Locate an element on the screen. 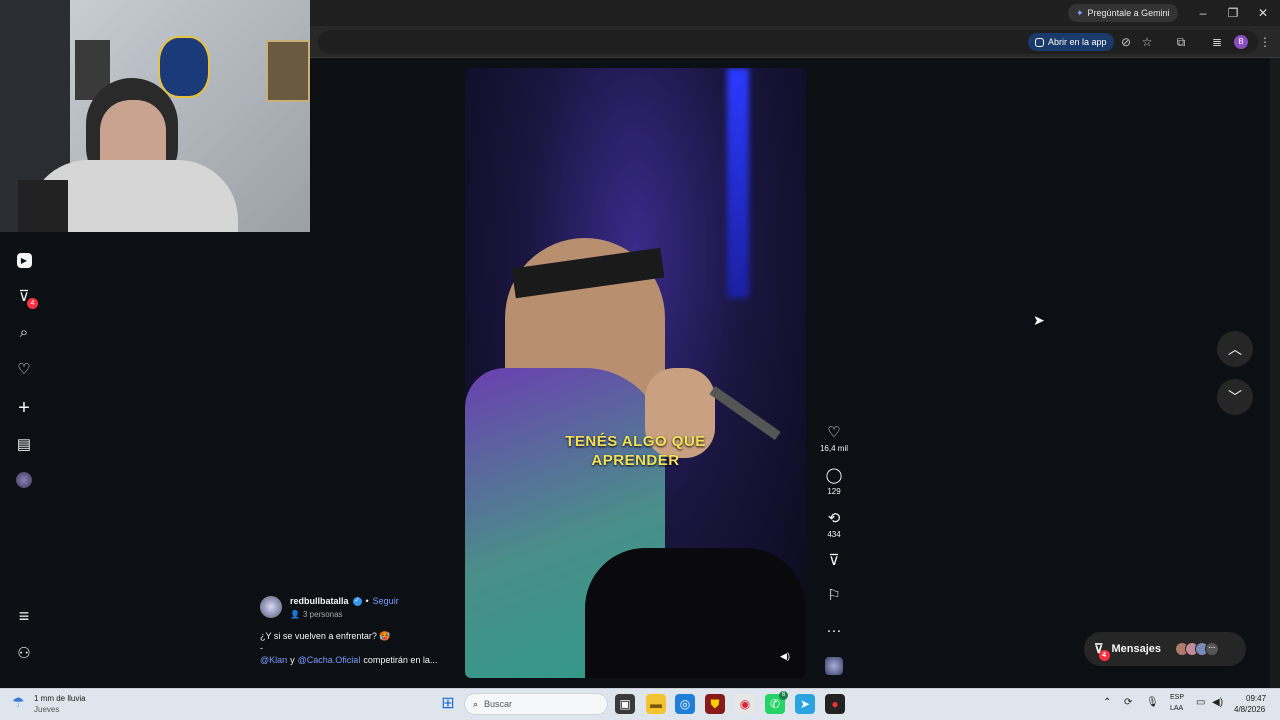  chevron-down-icon: ﹀ is located at coordinates (1235, 397).